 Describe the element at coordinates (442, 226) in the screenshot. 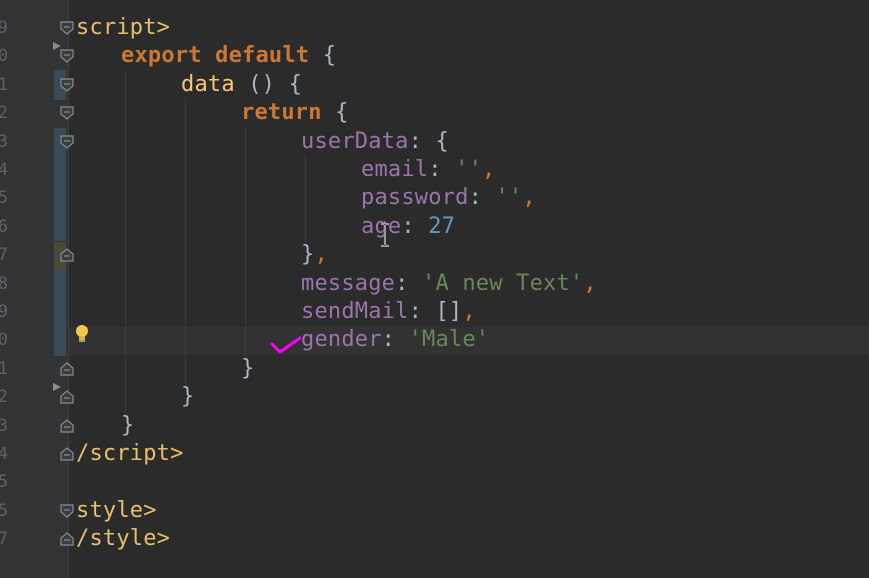

I see `code-token: 27` at that location.